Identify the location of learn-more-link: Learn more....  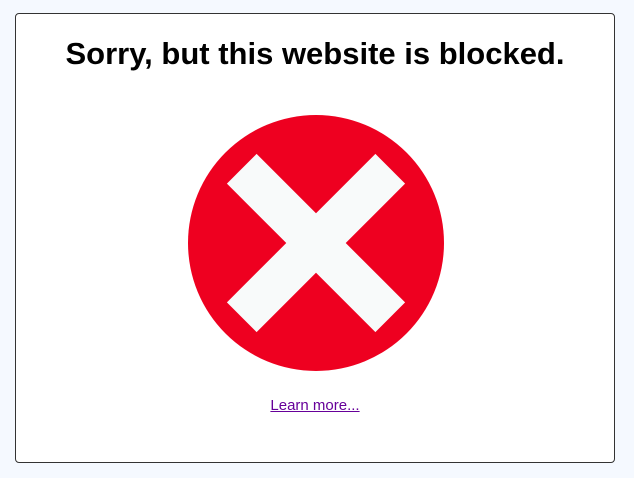
(314, 405).